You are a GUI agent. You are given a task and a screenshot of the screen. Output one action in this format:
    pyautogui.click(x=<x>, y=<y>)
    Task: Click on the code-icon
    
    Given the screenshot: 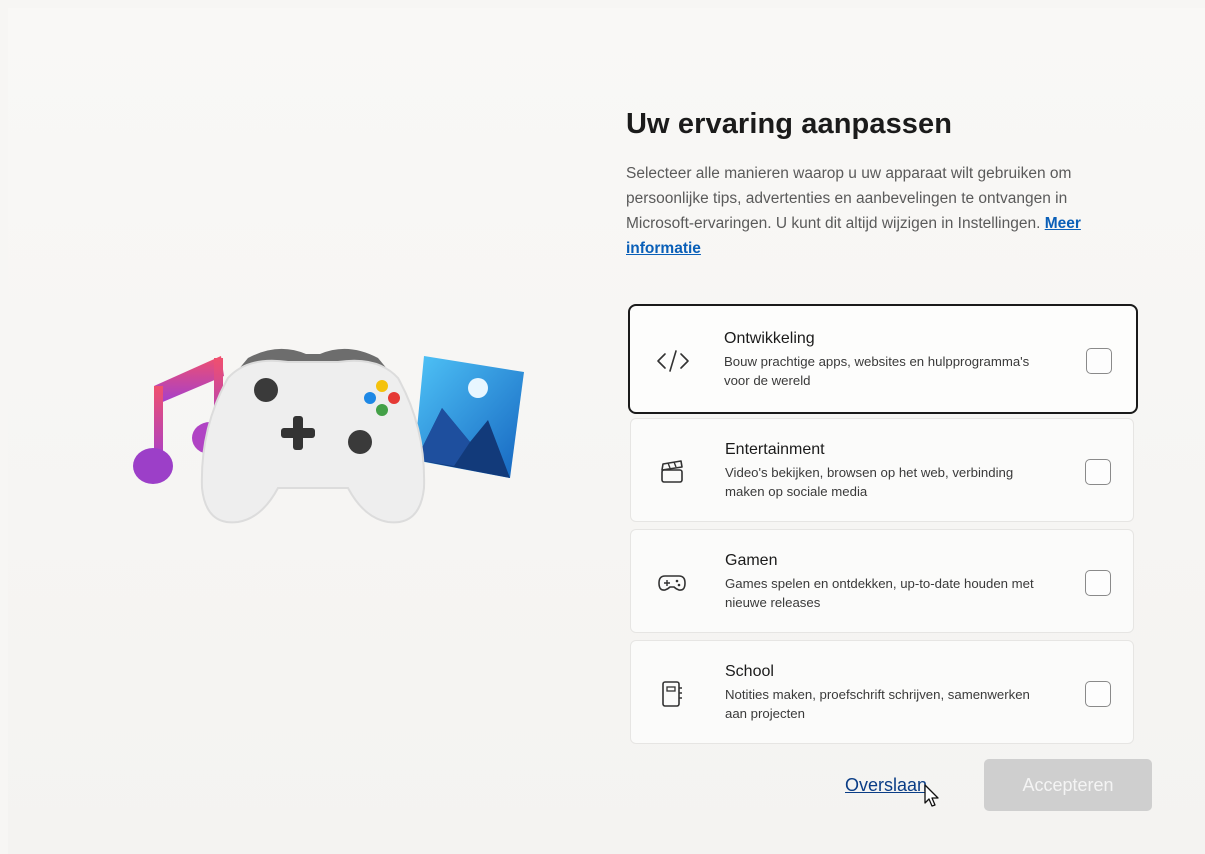 What is the action you would take?
    pyautogui.click(x=673, y=361)
    